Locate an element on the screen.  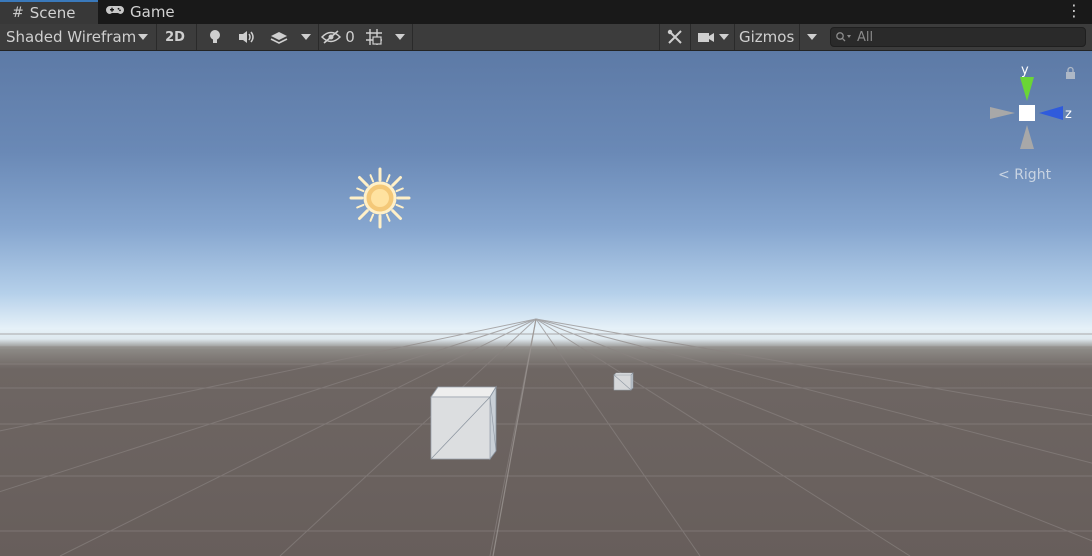
speaker-icon is located at coordinates (246, 37).